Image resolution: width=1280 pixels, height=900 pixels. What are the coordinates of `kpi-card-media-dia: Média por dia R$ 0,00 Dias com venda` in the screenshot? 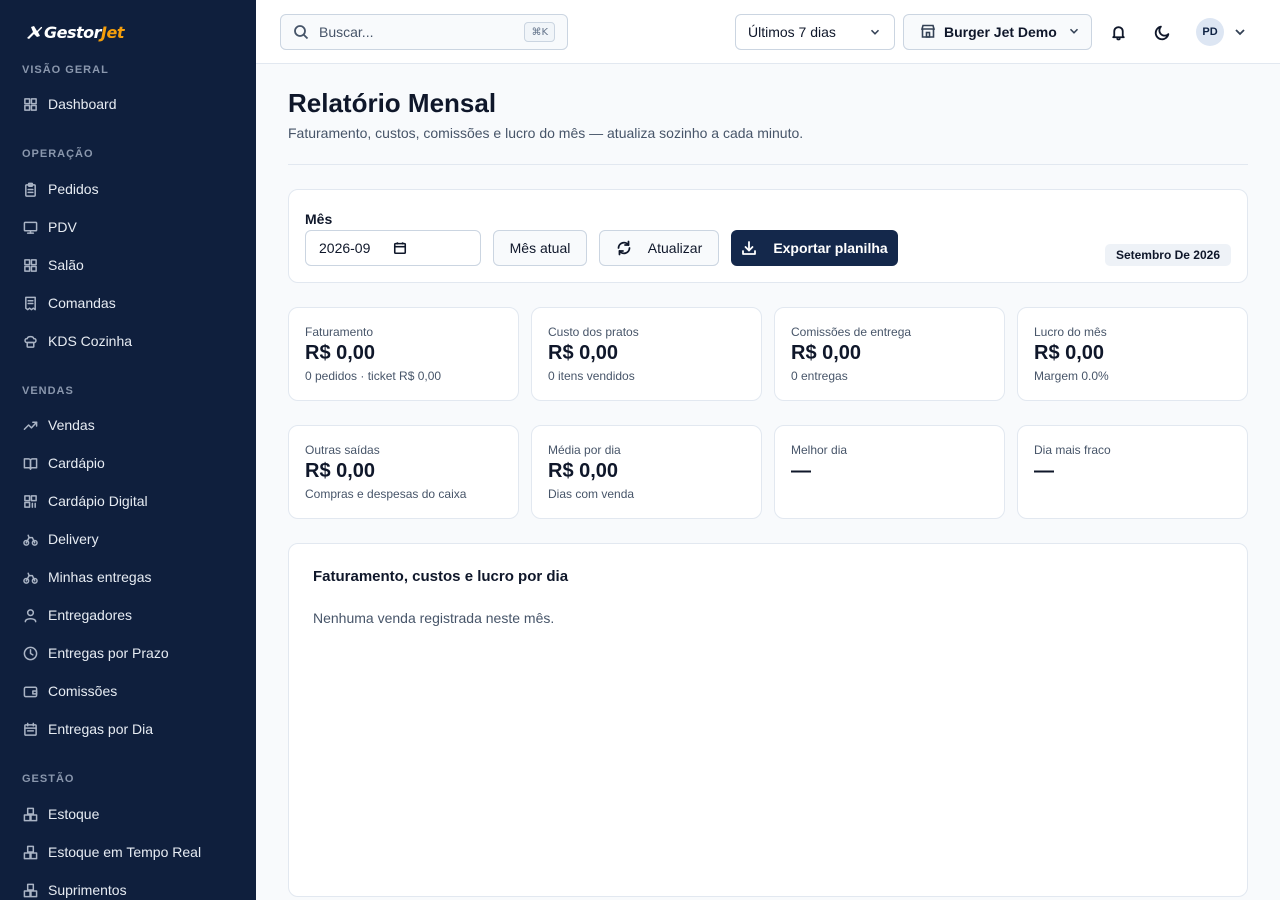 It's located at (646, 472).